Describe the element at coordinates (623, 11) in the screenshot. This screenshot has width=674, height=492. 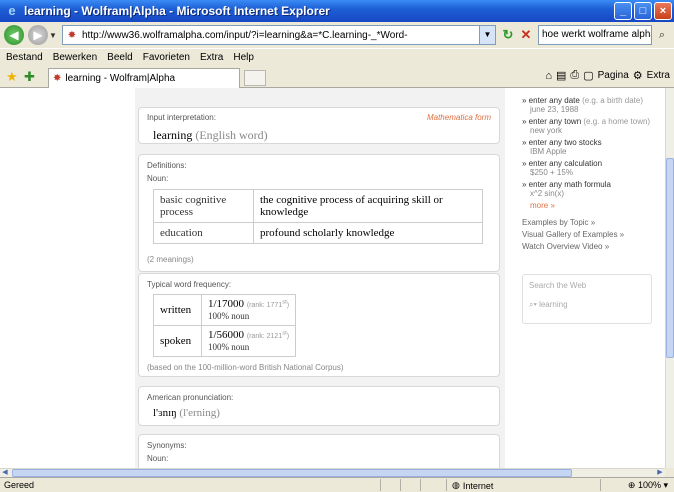
I see `minimize-button: _` at that location.